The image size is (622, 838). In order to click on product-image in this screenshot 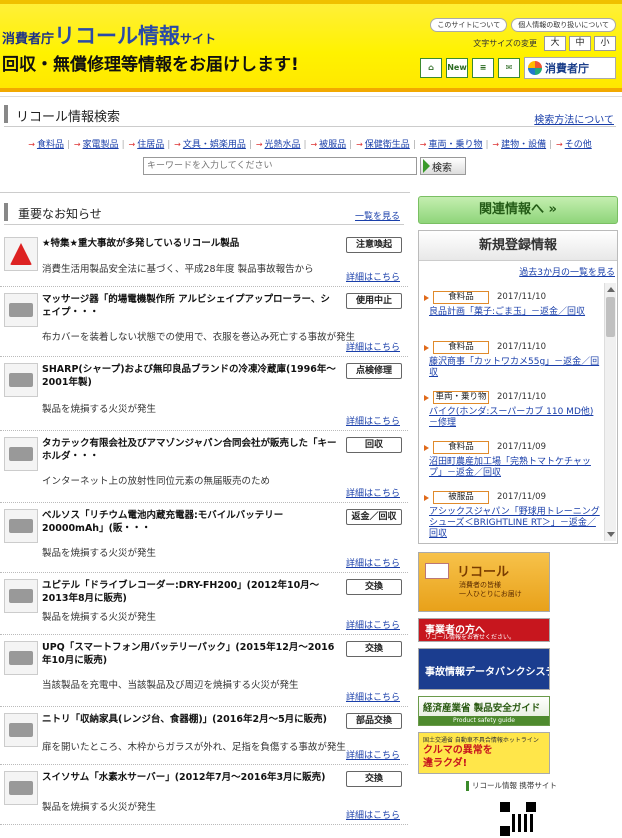, I will do `click(21, 454)`.